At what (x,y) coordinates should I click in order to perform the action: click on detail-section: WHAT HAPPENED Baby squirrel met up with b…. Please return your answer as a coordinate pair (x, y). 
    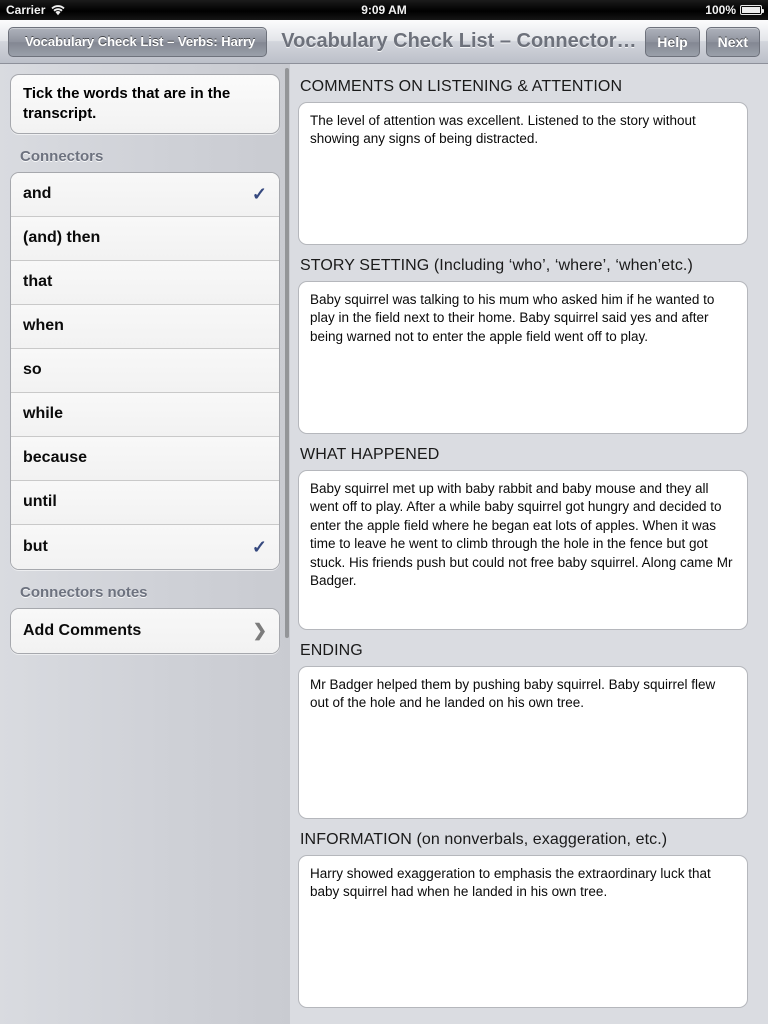
    Looking at the image, I should click on (523, 538).